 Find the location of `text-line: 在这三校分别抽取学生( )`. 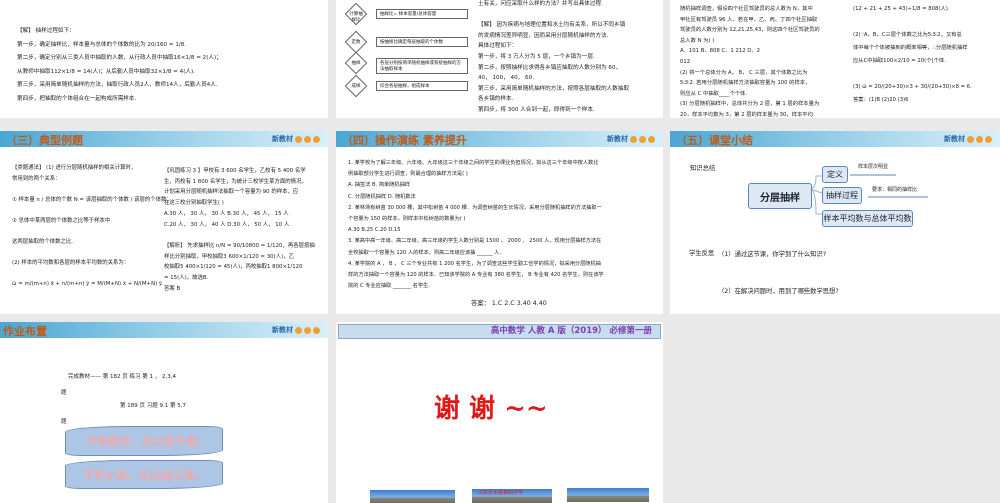

text-line: 在这三校分别抽取学生( ) is located at coordinates (194, 203).